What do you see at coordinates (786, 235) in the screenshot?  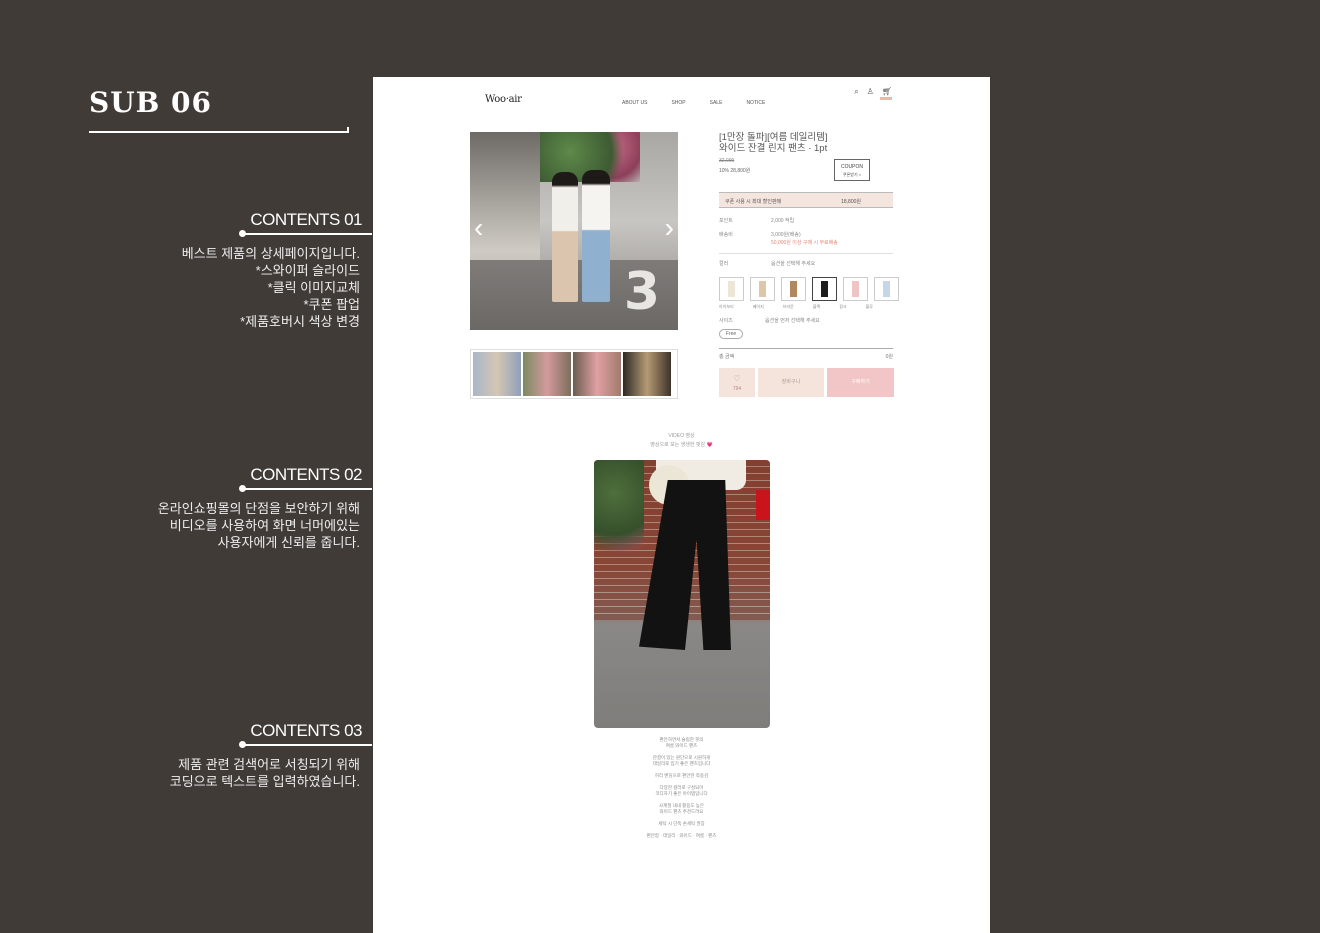 I see `info-value: 3,000원(배송)` at bounding box center [786, 235].